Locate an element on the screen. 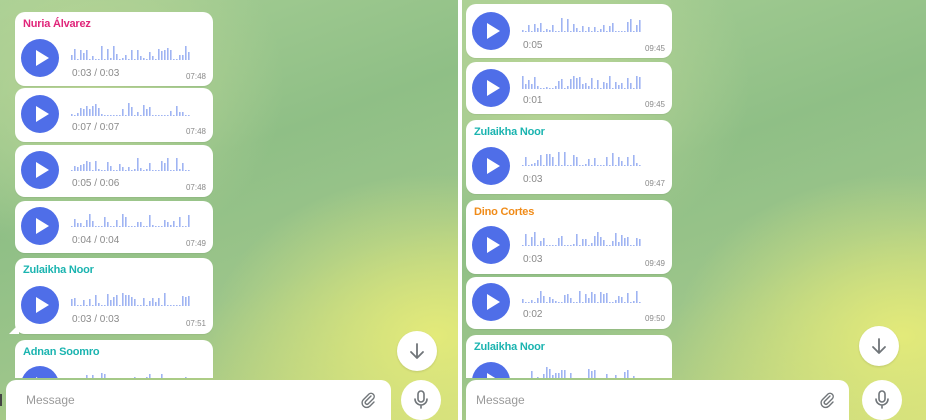  text-caret is located at coordinates (1, 400).